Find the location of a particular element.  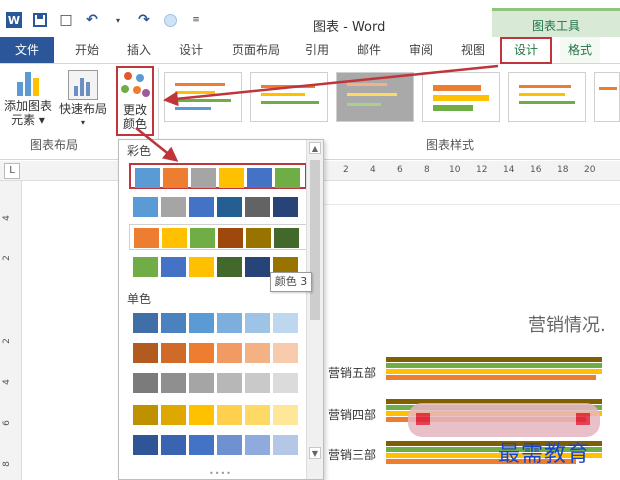

tab-home: 开始 is located at coordinates (87, 50).